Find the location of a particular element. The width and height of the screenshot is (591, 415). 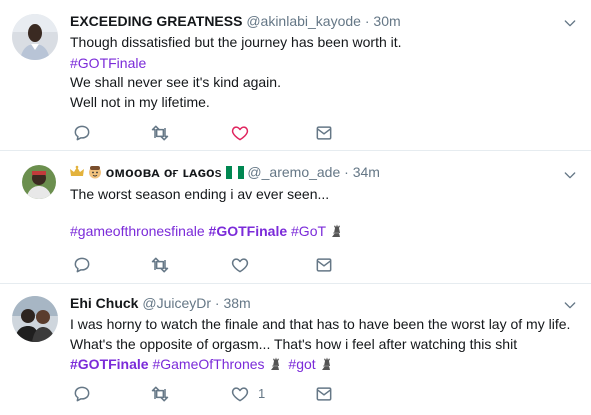

nigeria-flag-icon is located at coordinates (234, 174).